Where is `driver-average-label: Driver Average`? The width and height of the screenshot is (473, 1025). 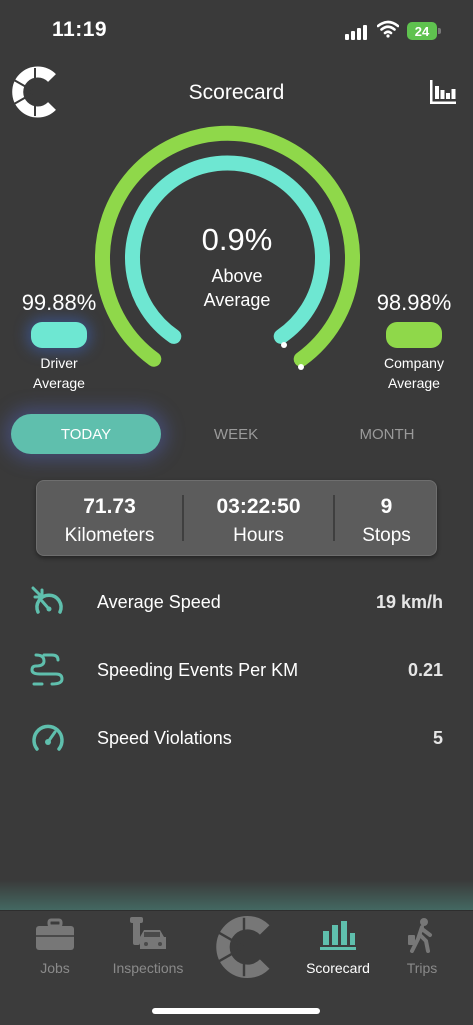
driver-average-label: Driver Average is located at coordinates (59, 373).